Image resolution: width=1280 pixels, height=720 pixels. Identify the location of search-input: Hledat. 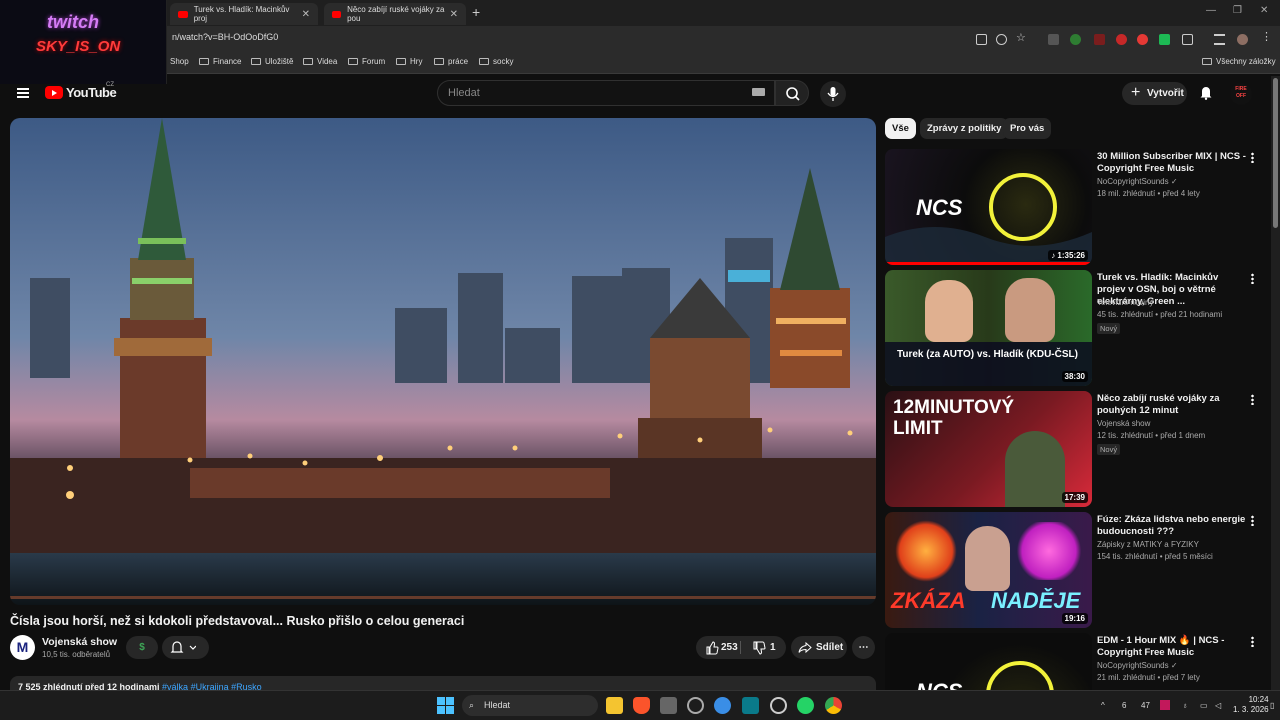
(606, 93).